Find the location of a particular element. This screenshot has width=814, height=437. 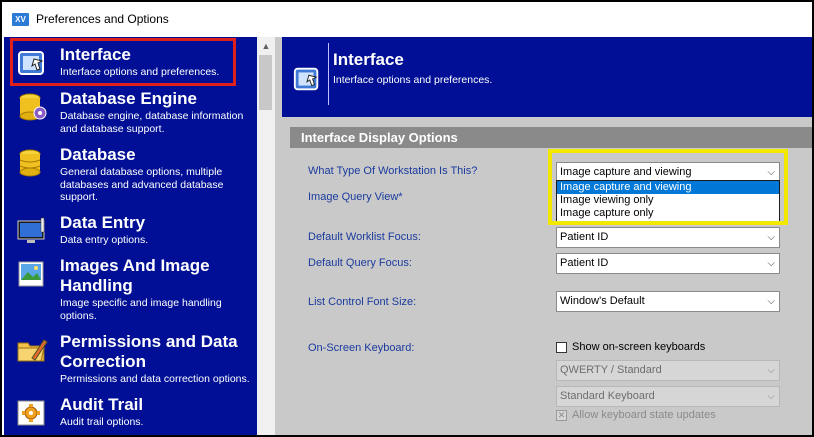

keyboard-layout-select: QWERTY / Standard ⌵ is located at coordinates (668, 370).